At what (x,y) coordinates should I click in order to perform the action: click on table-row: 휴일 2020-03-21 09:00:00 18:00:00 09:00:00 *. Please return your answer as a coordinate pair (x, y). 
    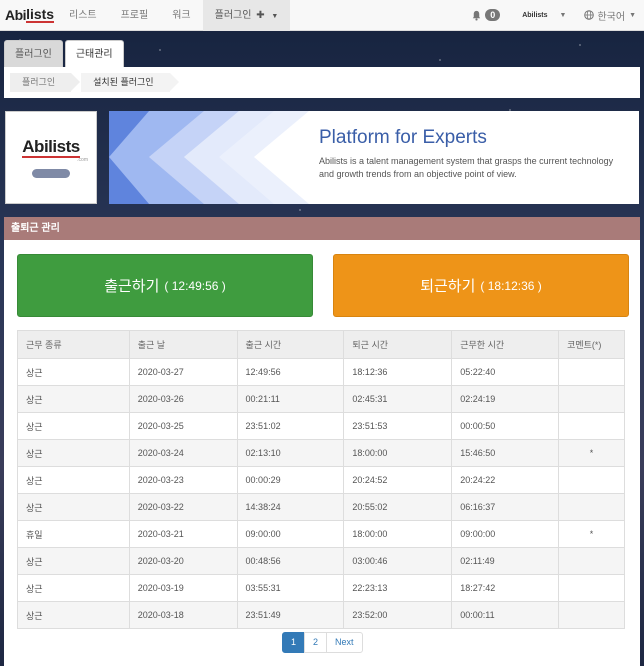
    Looking at the image, I should click on (321, 534).